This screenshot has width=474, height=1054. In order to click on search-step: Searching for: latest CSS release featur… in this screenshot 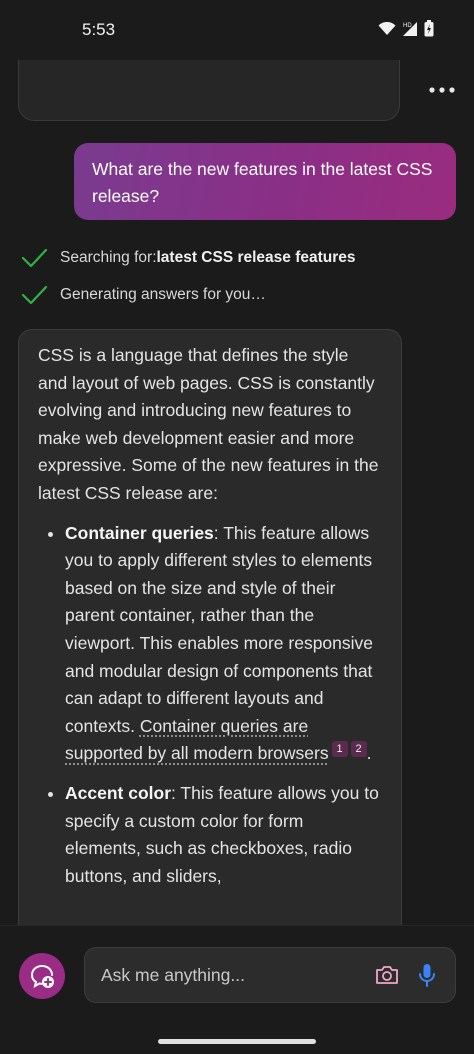, I will do `click(188, 258)`.